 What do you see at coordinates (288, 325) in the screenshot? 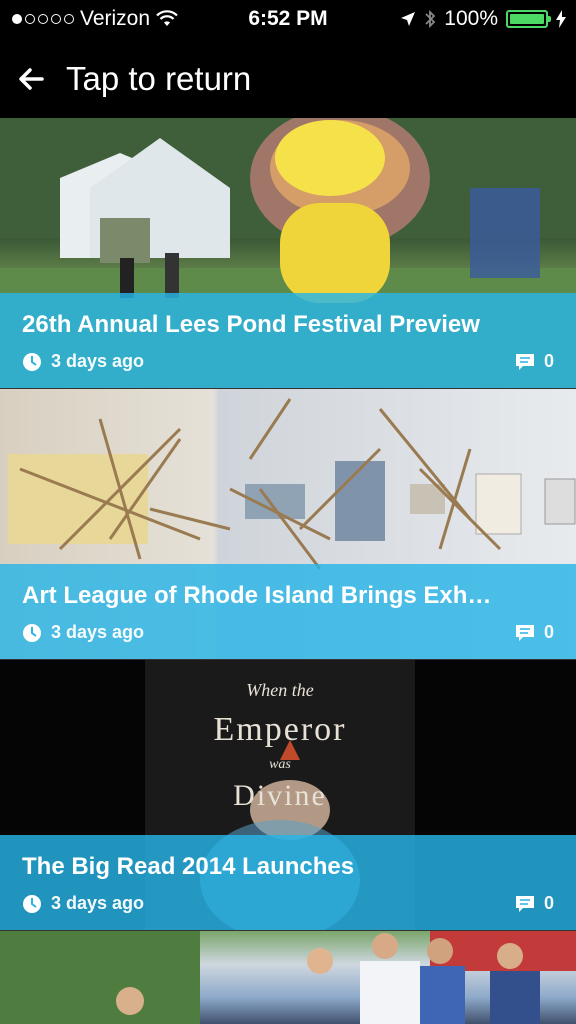
I see `article-title: 26th Annual Lees Pond Festival Preview` at bounding box center [288, 325].